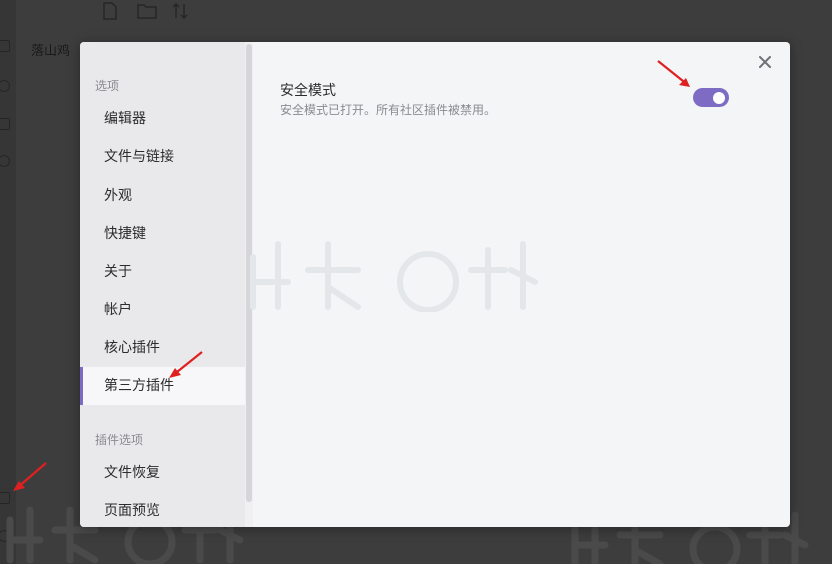 The height and width of the screenshot is (564, 832). Describe the element at coordinates (162, 386) in the screenshot. I see `nav-item-community-plugins: 第三方插件` at that location.